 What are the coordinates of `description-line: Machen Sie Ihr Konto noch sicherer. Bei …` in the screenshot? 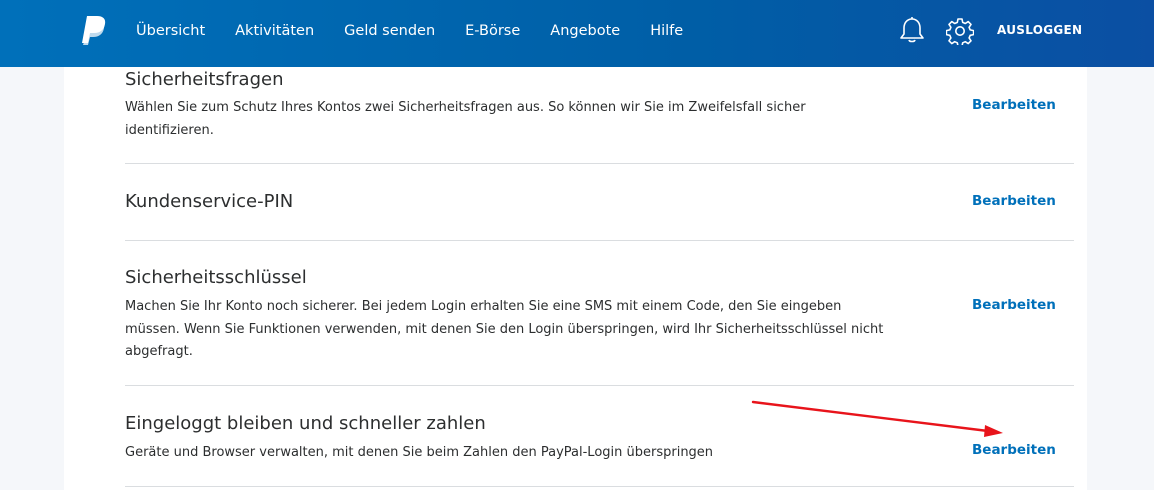 It's located at (483, 306).